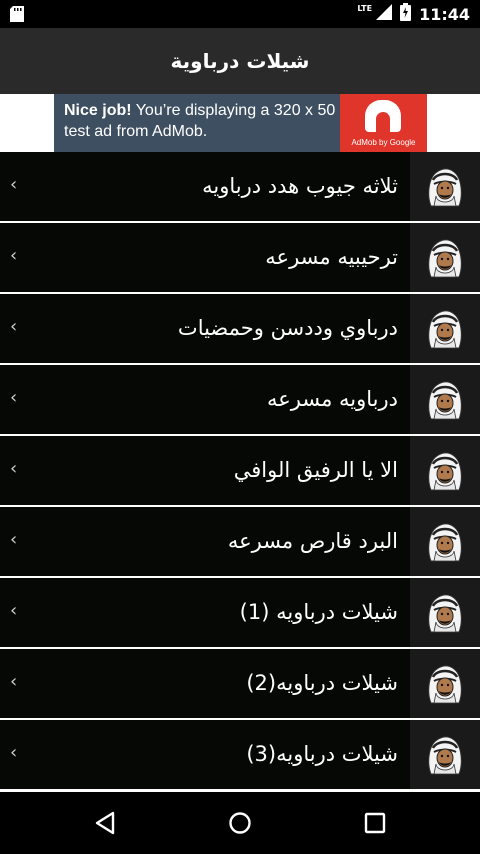 This screenshot has width=480, height=854. Describe the element at coordinates (312, 541) in the screenshot. I see `list-item-label: البرد قارص مسرعه` at that location.